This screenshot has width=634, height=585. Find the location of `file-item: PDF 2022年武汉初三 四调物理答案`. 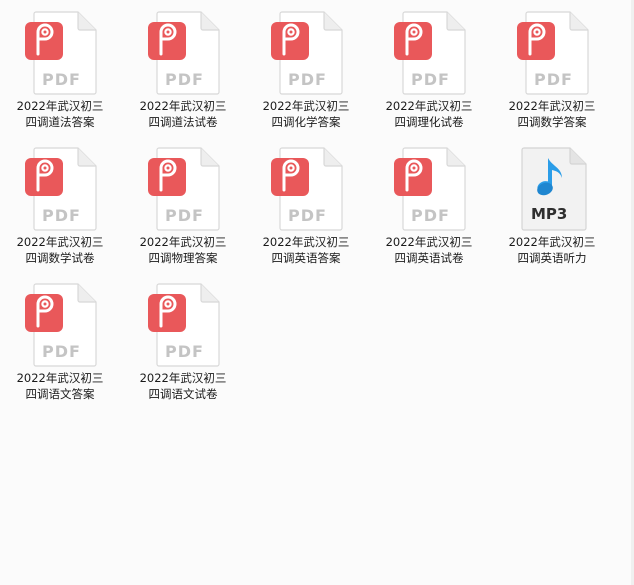

file-item: PDF 2022年武汉初三 四调物理答案 is located at coordinates (183, 206).